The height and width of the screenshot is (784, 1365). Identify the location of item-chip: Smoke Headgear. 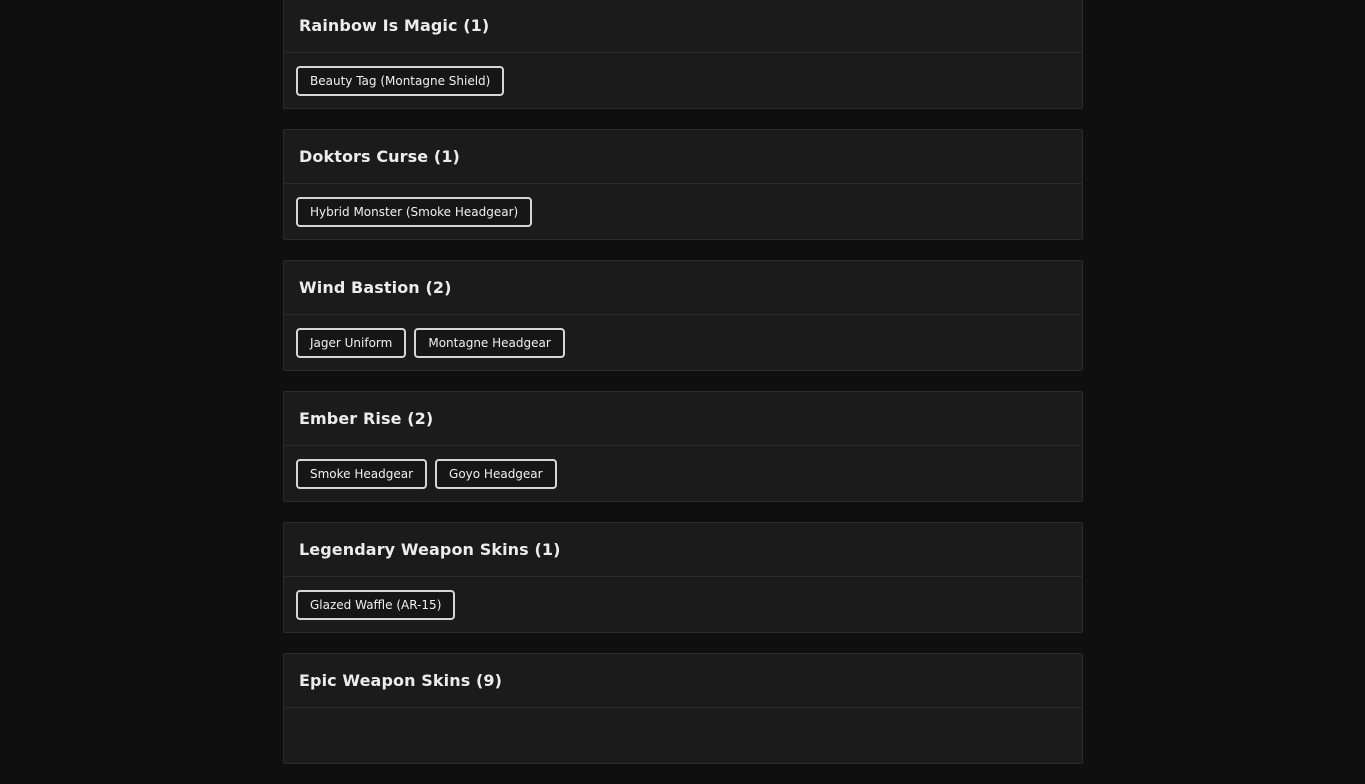
(362, 473).